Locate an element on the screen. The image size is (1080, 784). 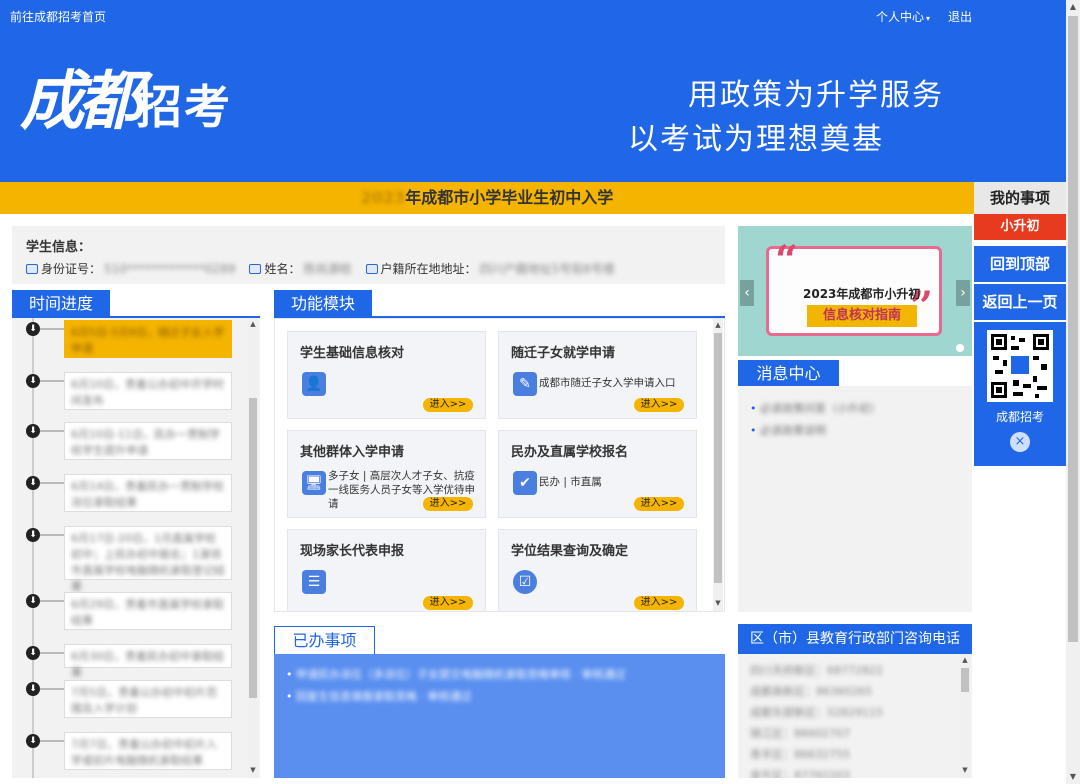
laptop-check-icon: ✔ is located at coordinates (525, 483).